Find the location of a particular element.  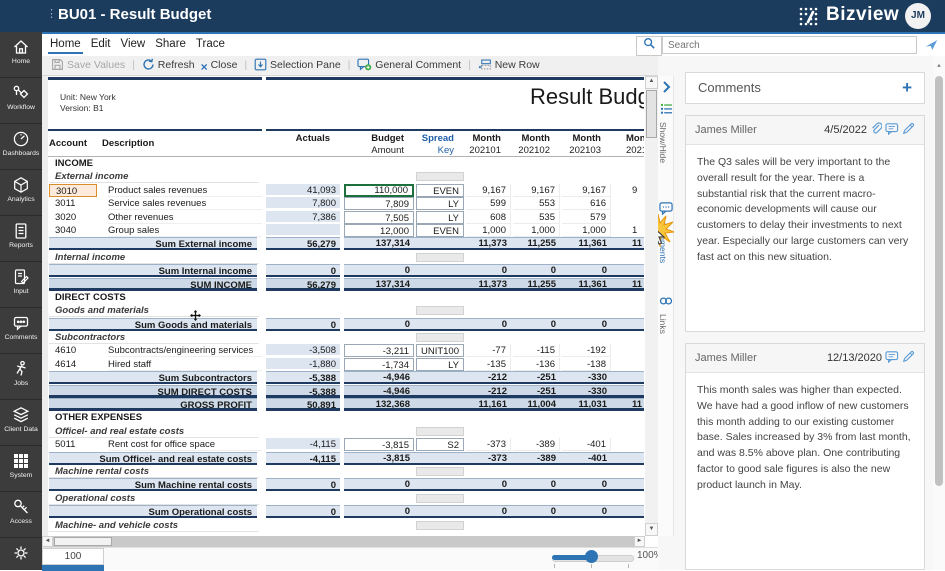

cell-budget-amount: -3,815 is located at coordinates (379, 445).